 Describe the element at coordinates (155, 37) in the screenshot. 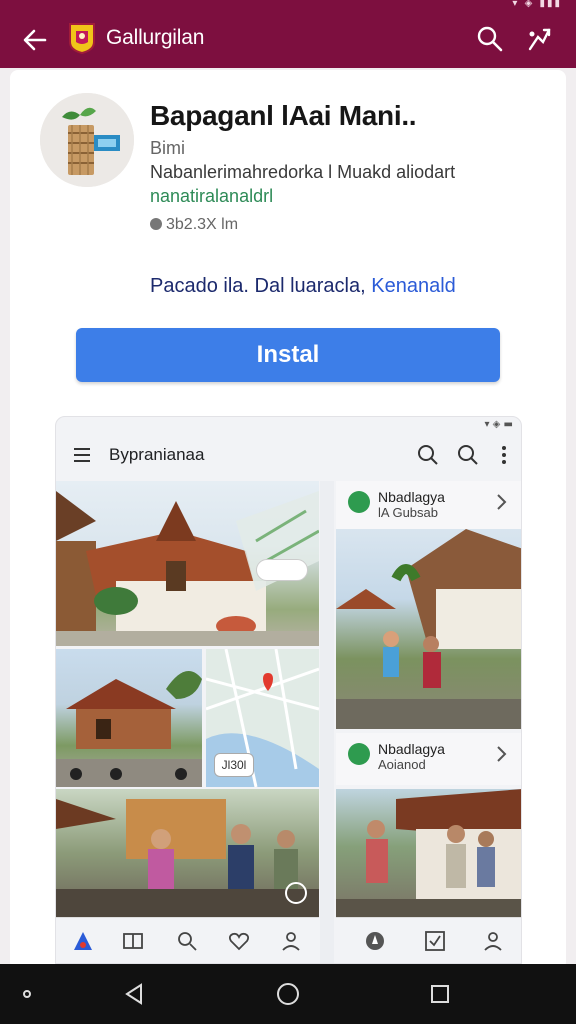

I see `app-bar-title: Gallurgilan` at that location.